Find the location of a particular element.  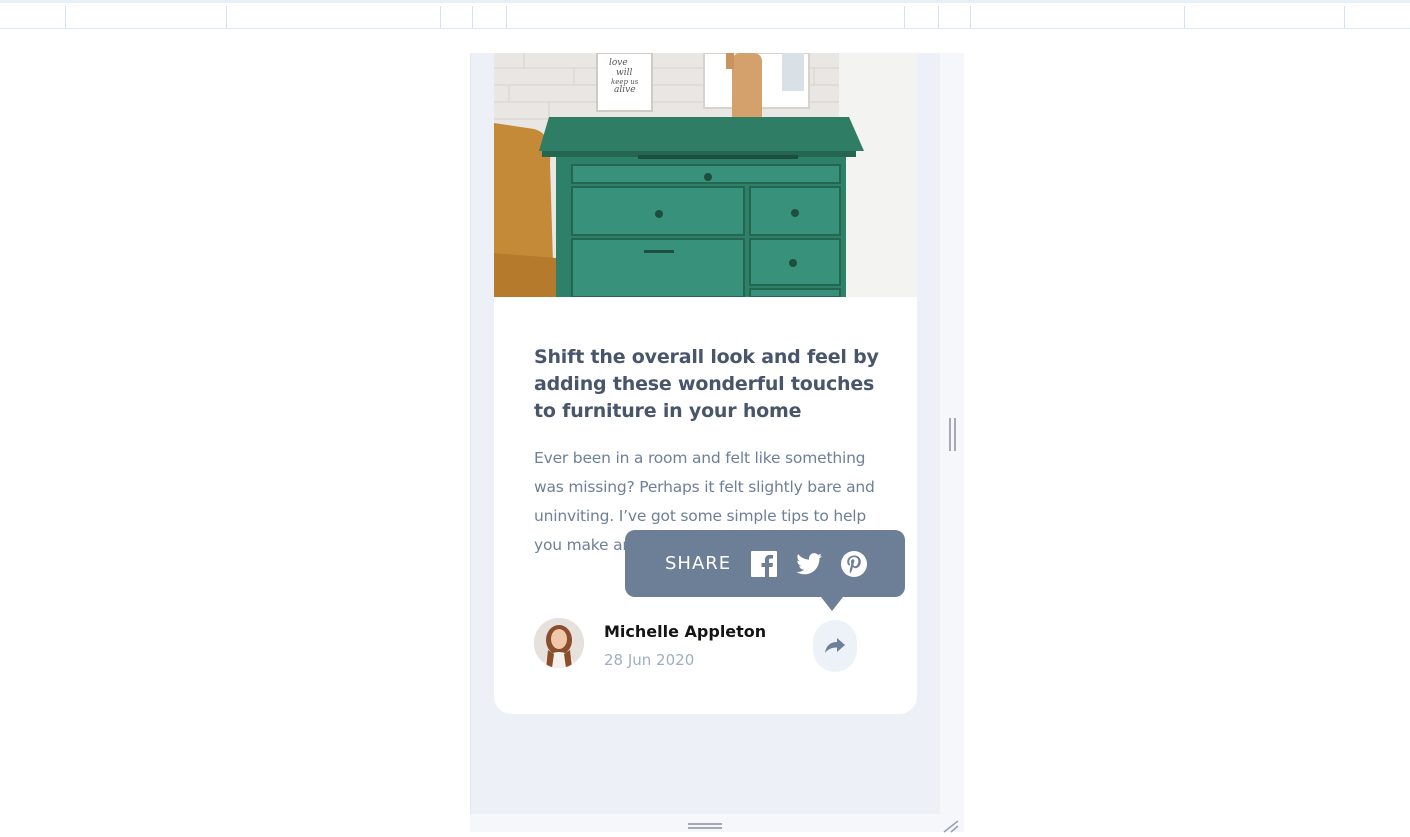

share-popover: SHARE is located at coordinates (765, 570).